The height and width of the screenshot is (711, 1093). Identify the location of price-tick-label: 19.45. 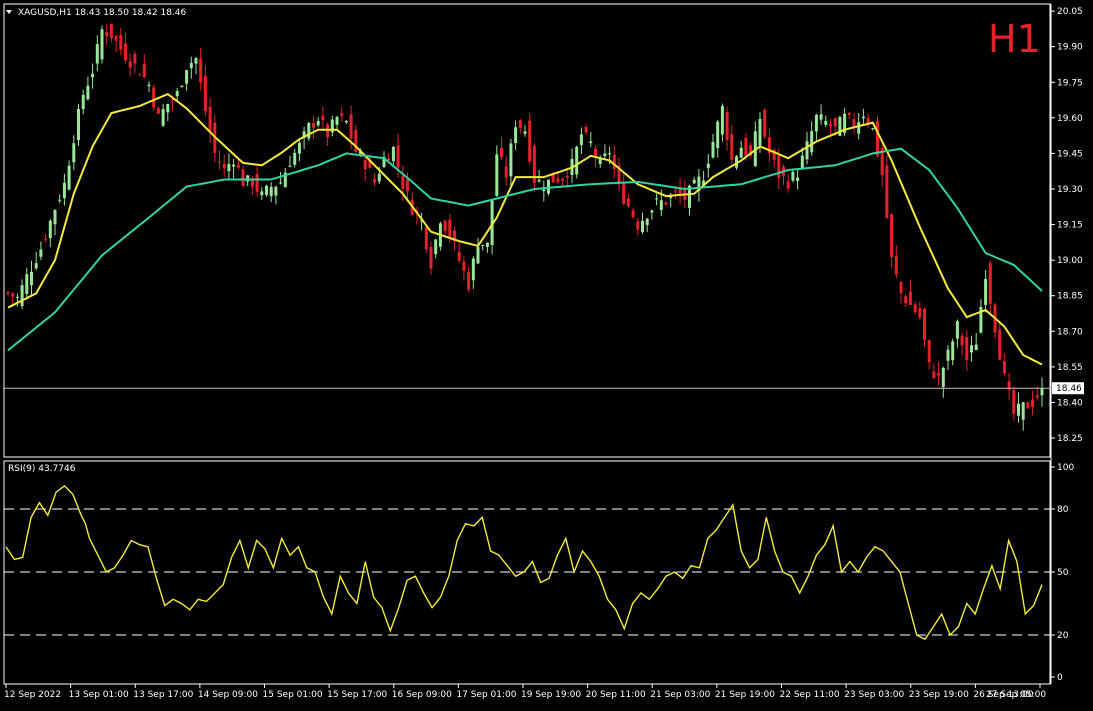
(1070, 154).